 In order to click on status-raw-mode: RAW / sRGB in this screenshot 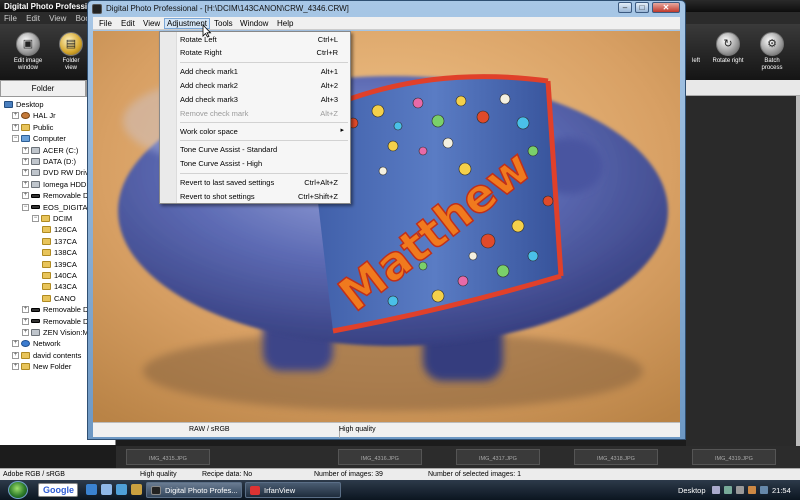, I will do `click(209, 429)`.